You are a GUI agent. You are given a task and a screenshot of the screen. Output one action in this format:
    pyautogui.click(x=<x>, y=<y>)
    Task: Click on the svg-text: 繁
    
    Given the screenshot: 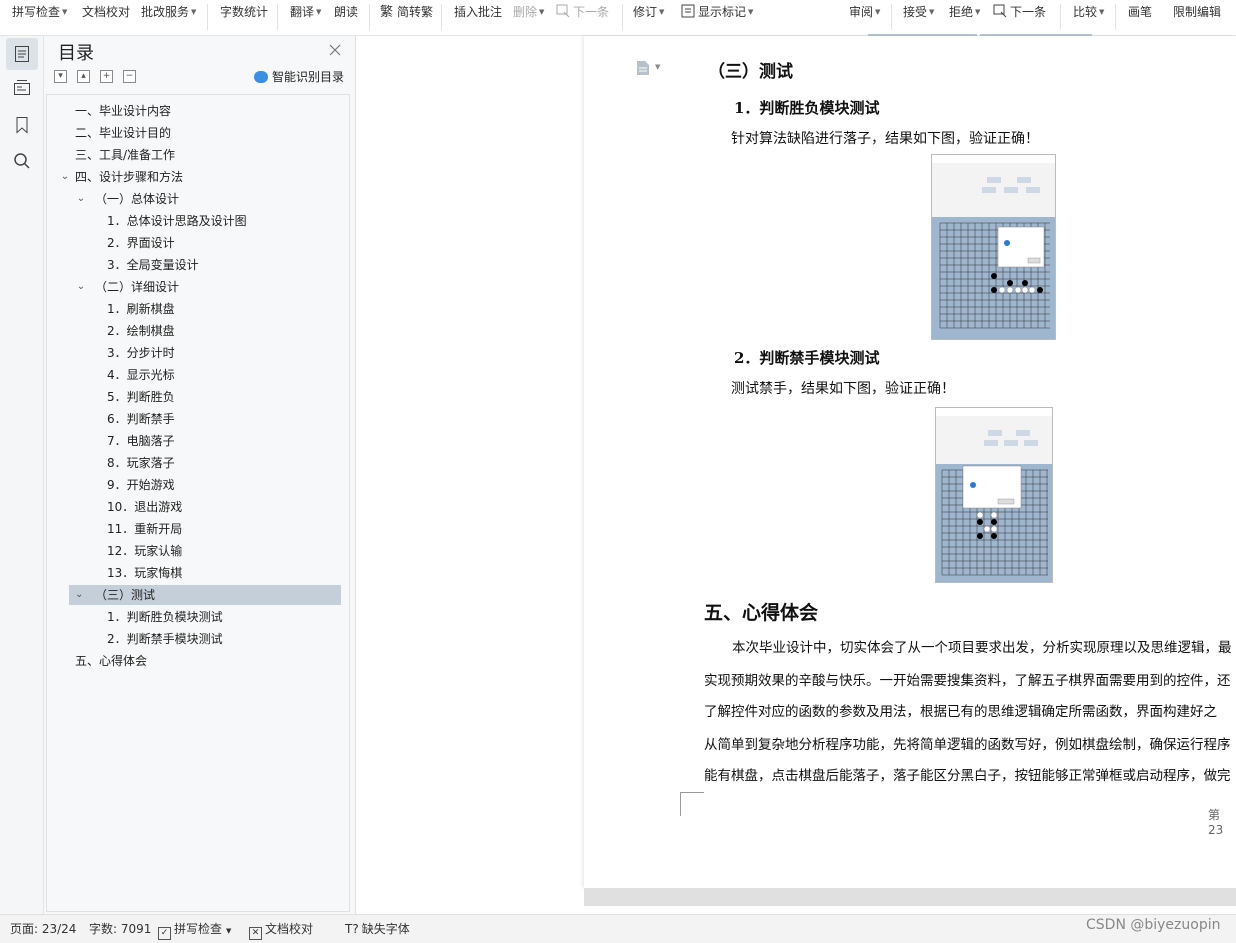 What is the action you would take?
    pyautogui.click(x=386, y=11)
    